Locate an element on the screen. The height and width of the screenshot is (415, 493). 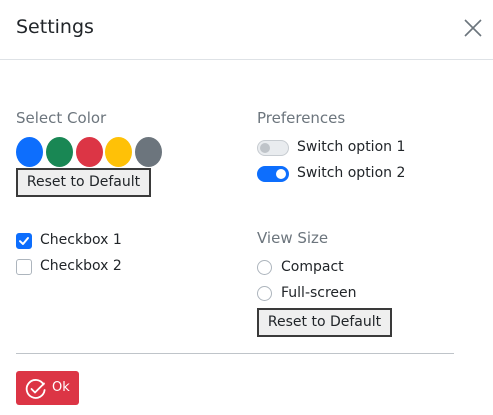
check-icon is located at coordinates (24, 241).